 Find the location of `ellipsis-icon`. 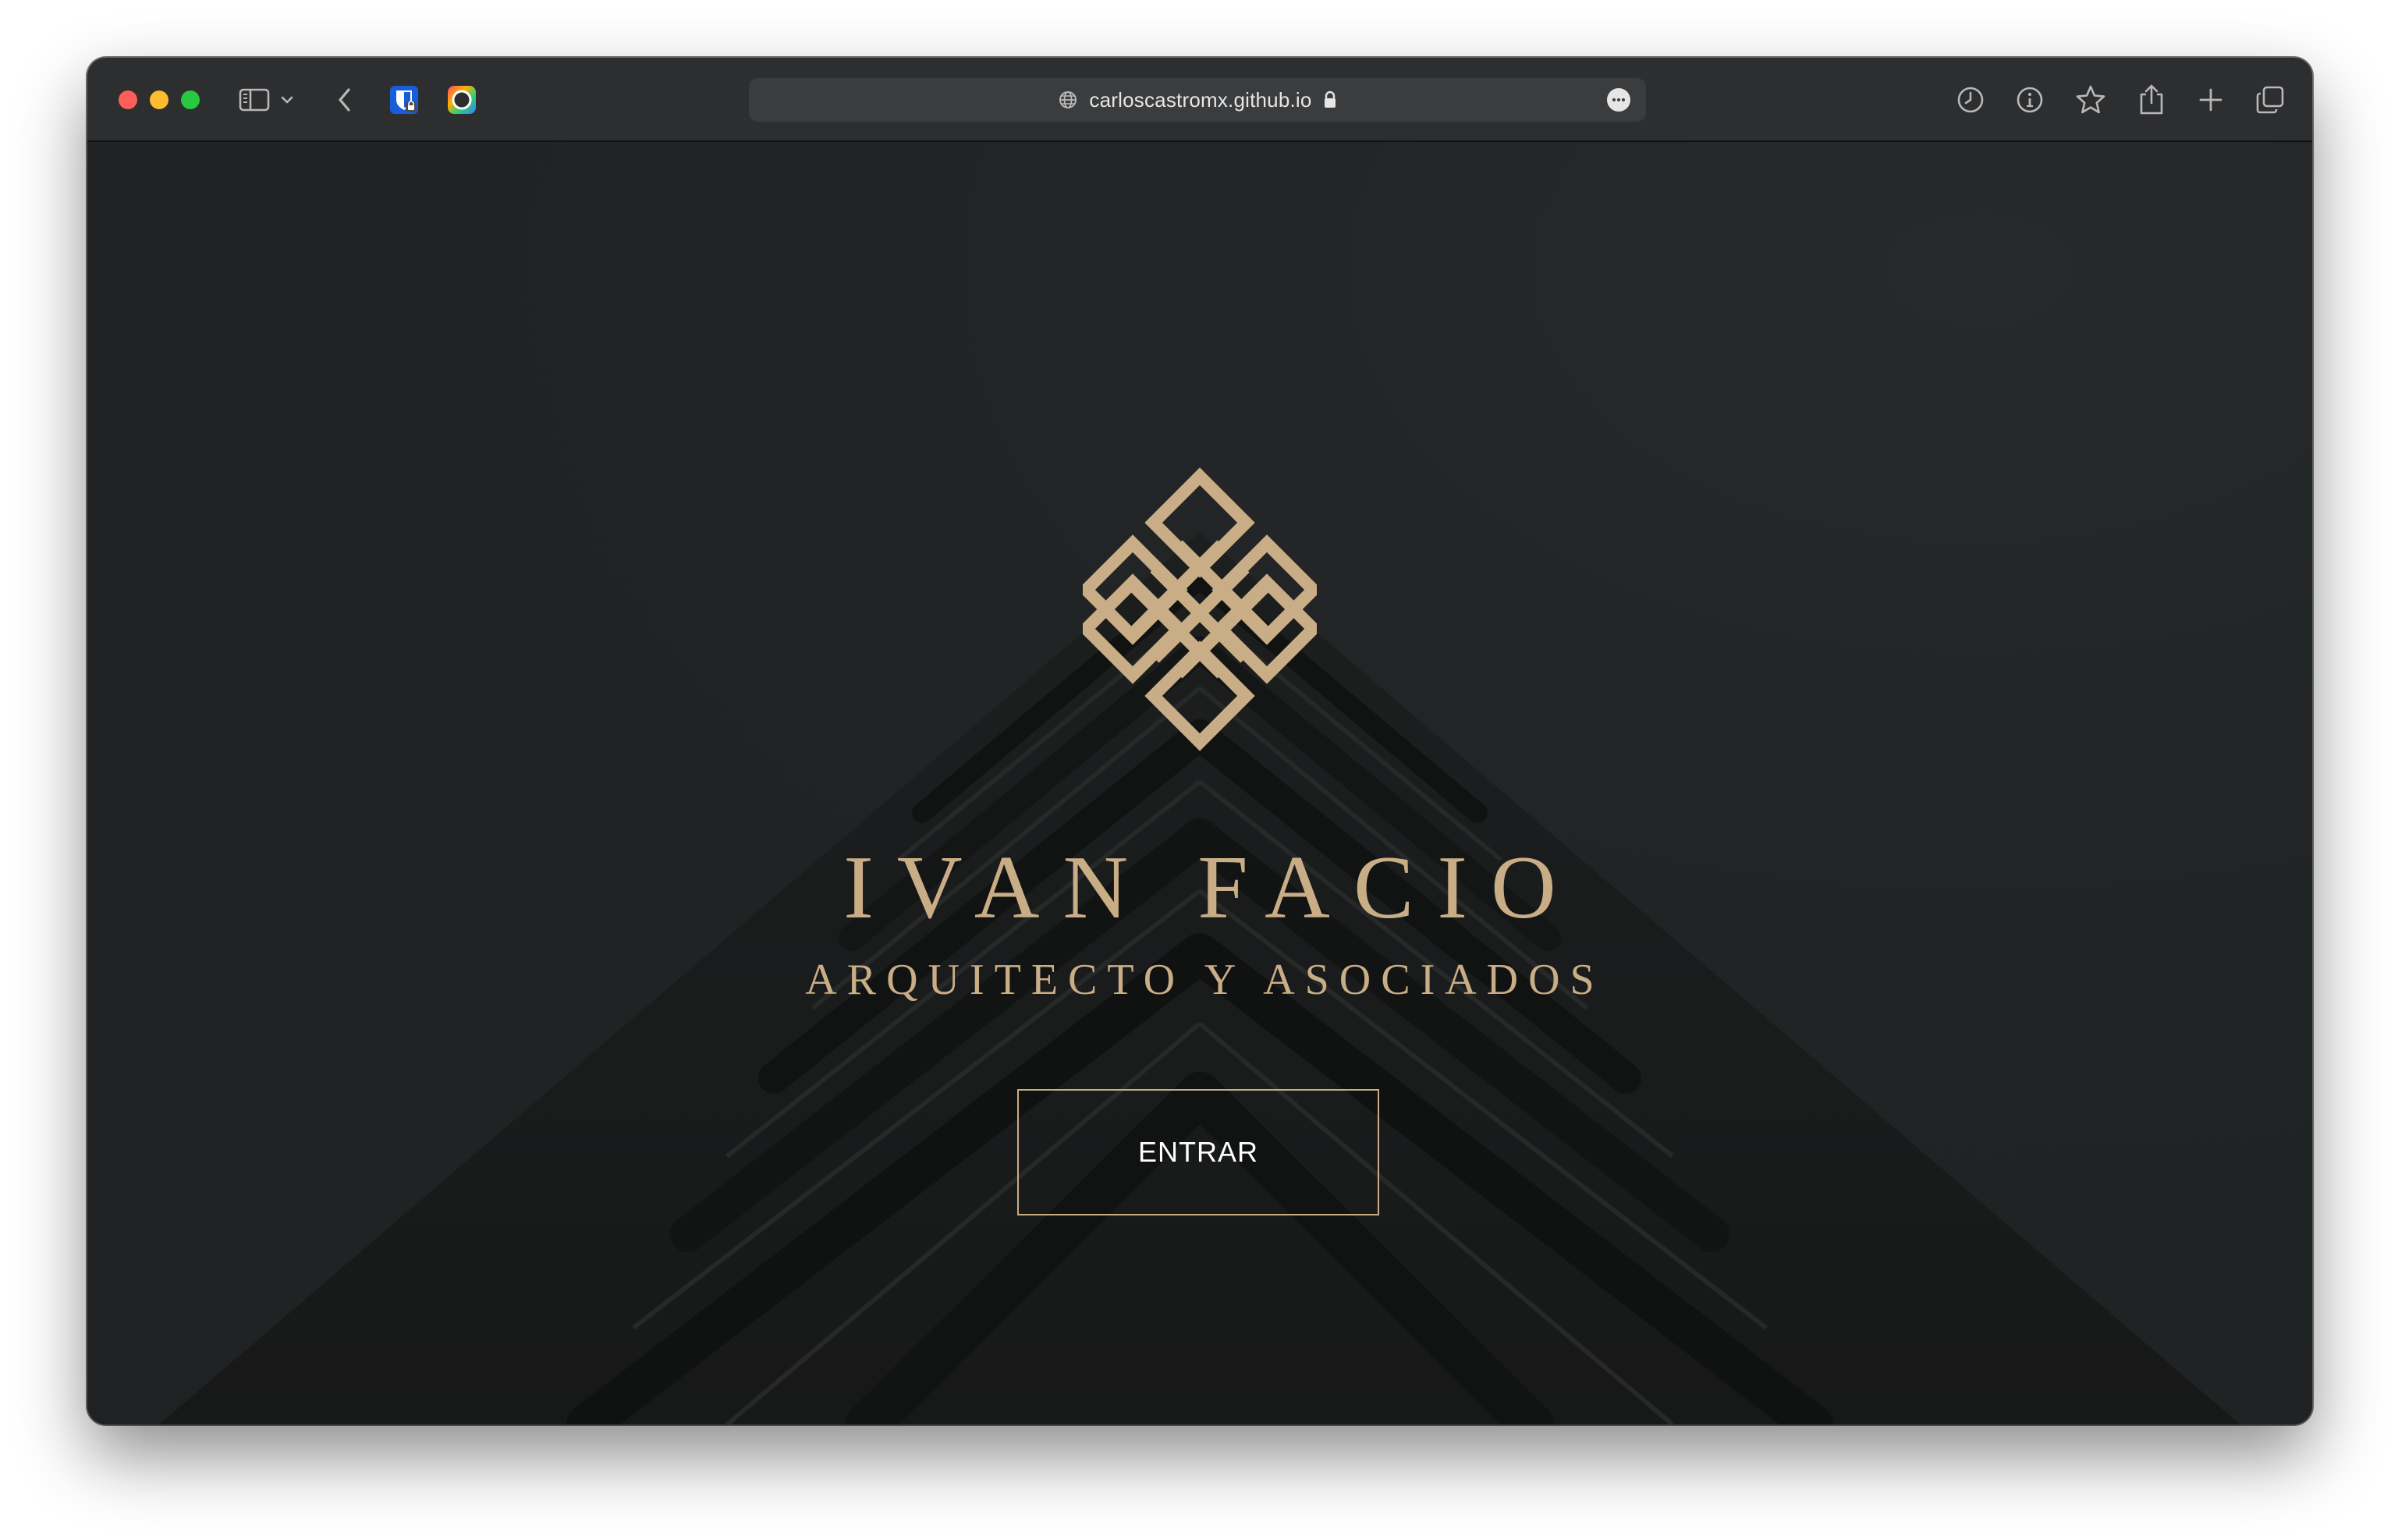

ellipsis-icon is located at coordinates (1618, 100).